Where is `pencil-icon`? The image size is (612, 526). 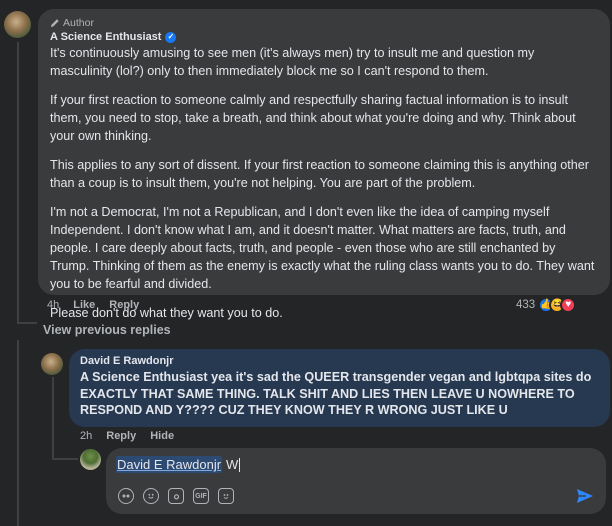 pencil-icon is located at coordinates (55, 23).